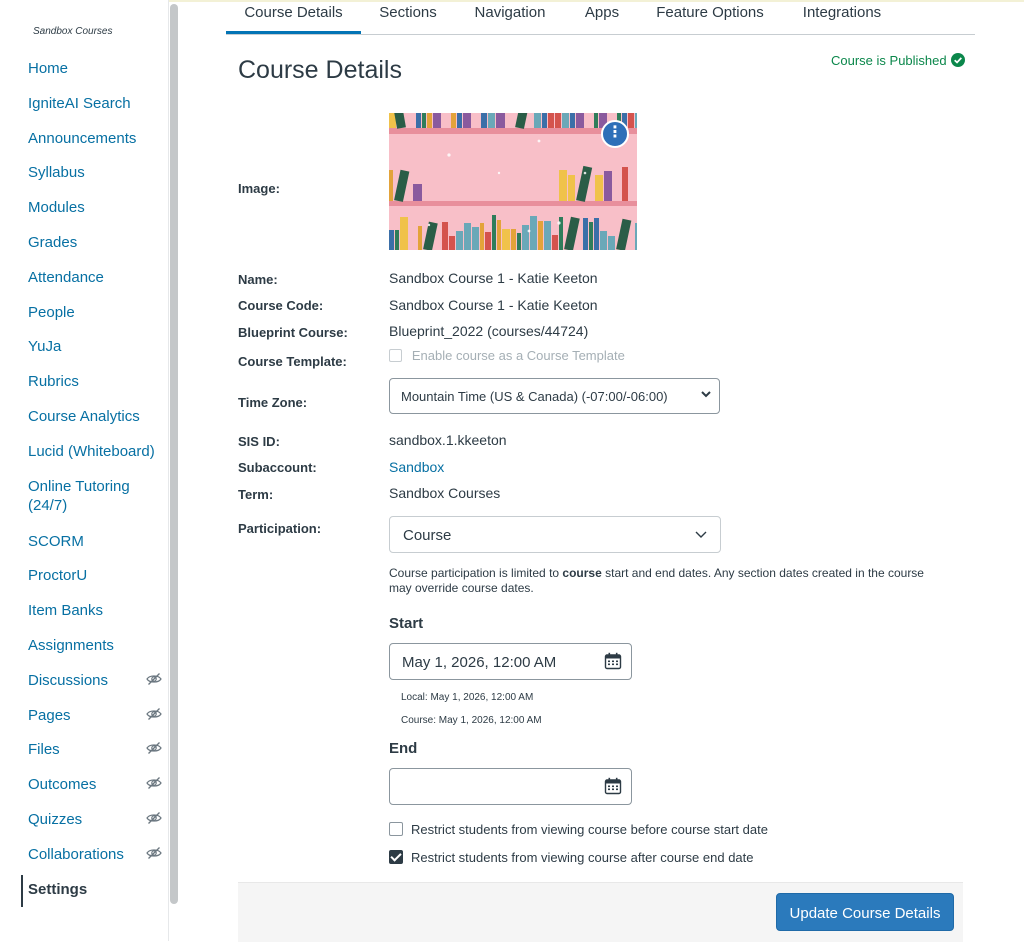  What do you see at coordinates (957, 60) in the screenshot?
I see `check-circle-icon` at bounding box center [957, 60].